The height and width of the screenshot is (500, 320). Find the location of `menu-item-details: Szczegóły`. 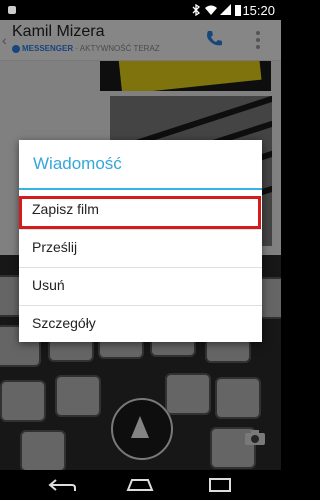

menu-item-details: Szczegóły is located at coordinates (140, 324).